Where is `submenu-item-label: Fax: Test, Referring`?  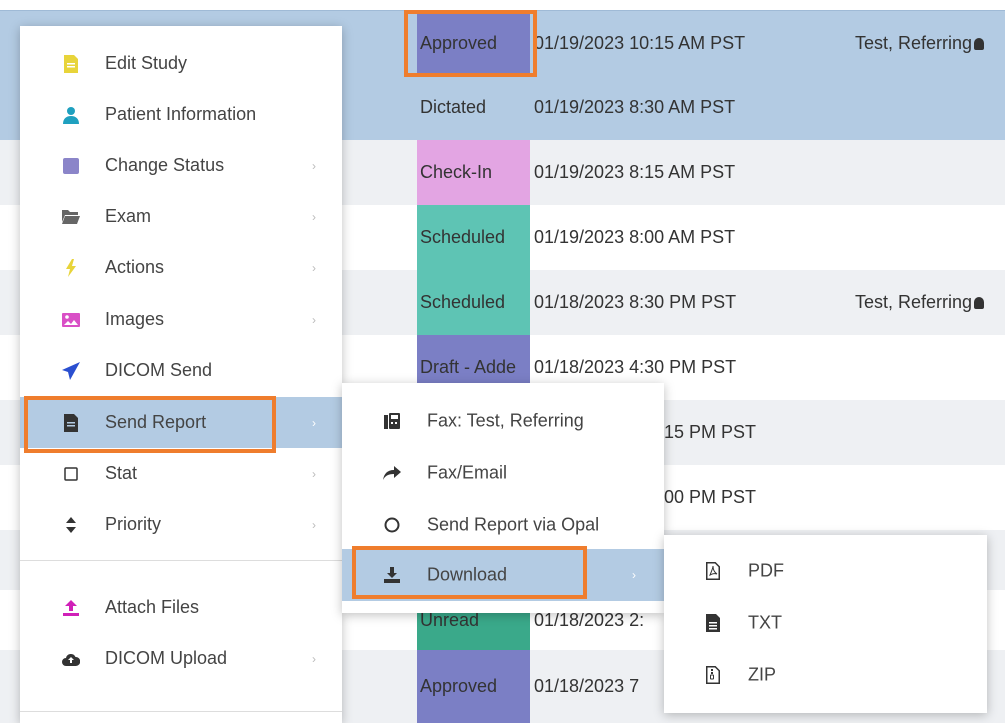
submenu-item-label: Fax: Test, Referring is located at coordinates (505, 420).